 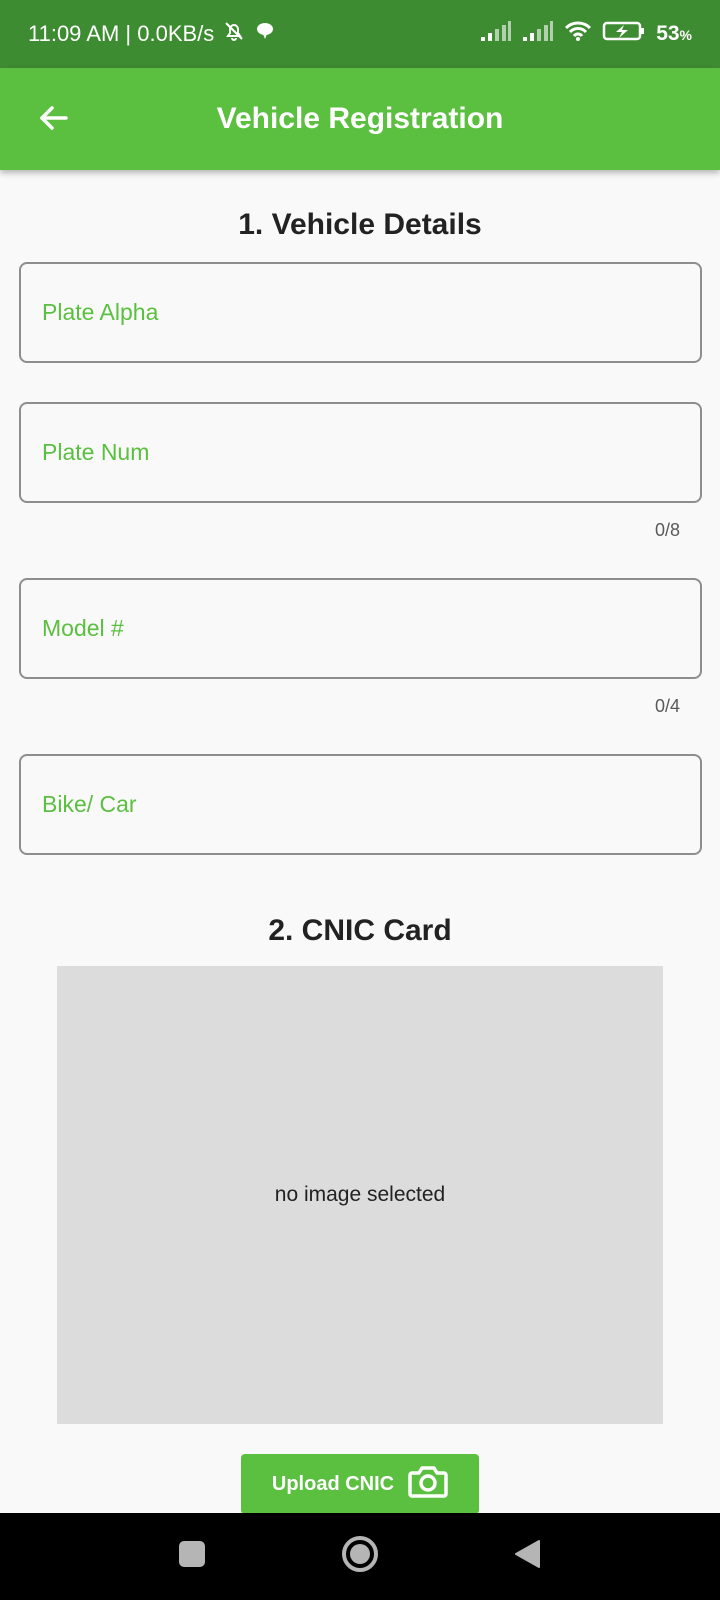 I want to click on upload-cnic-button: Upload CNIC, so click(x=360, y=1484).